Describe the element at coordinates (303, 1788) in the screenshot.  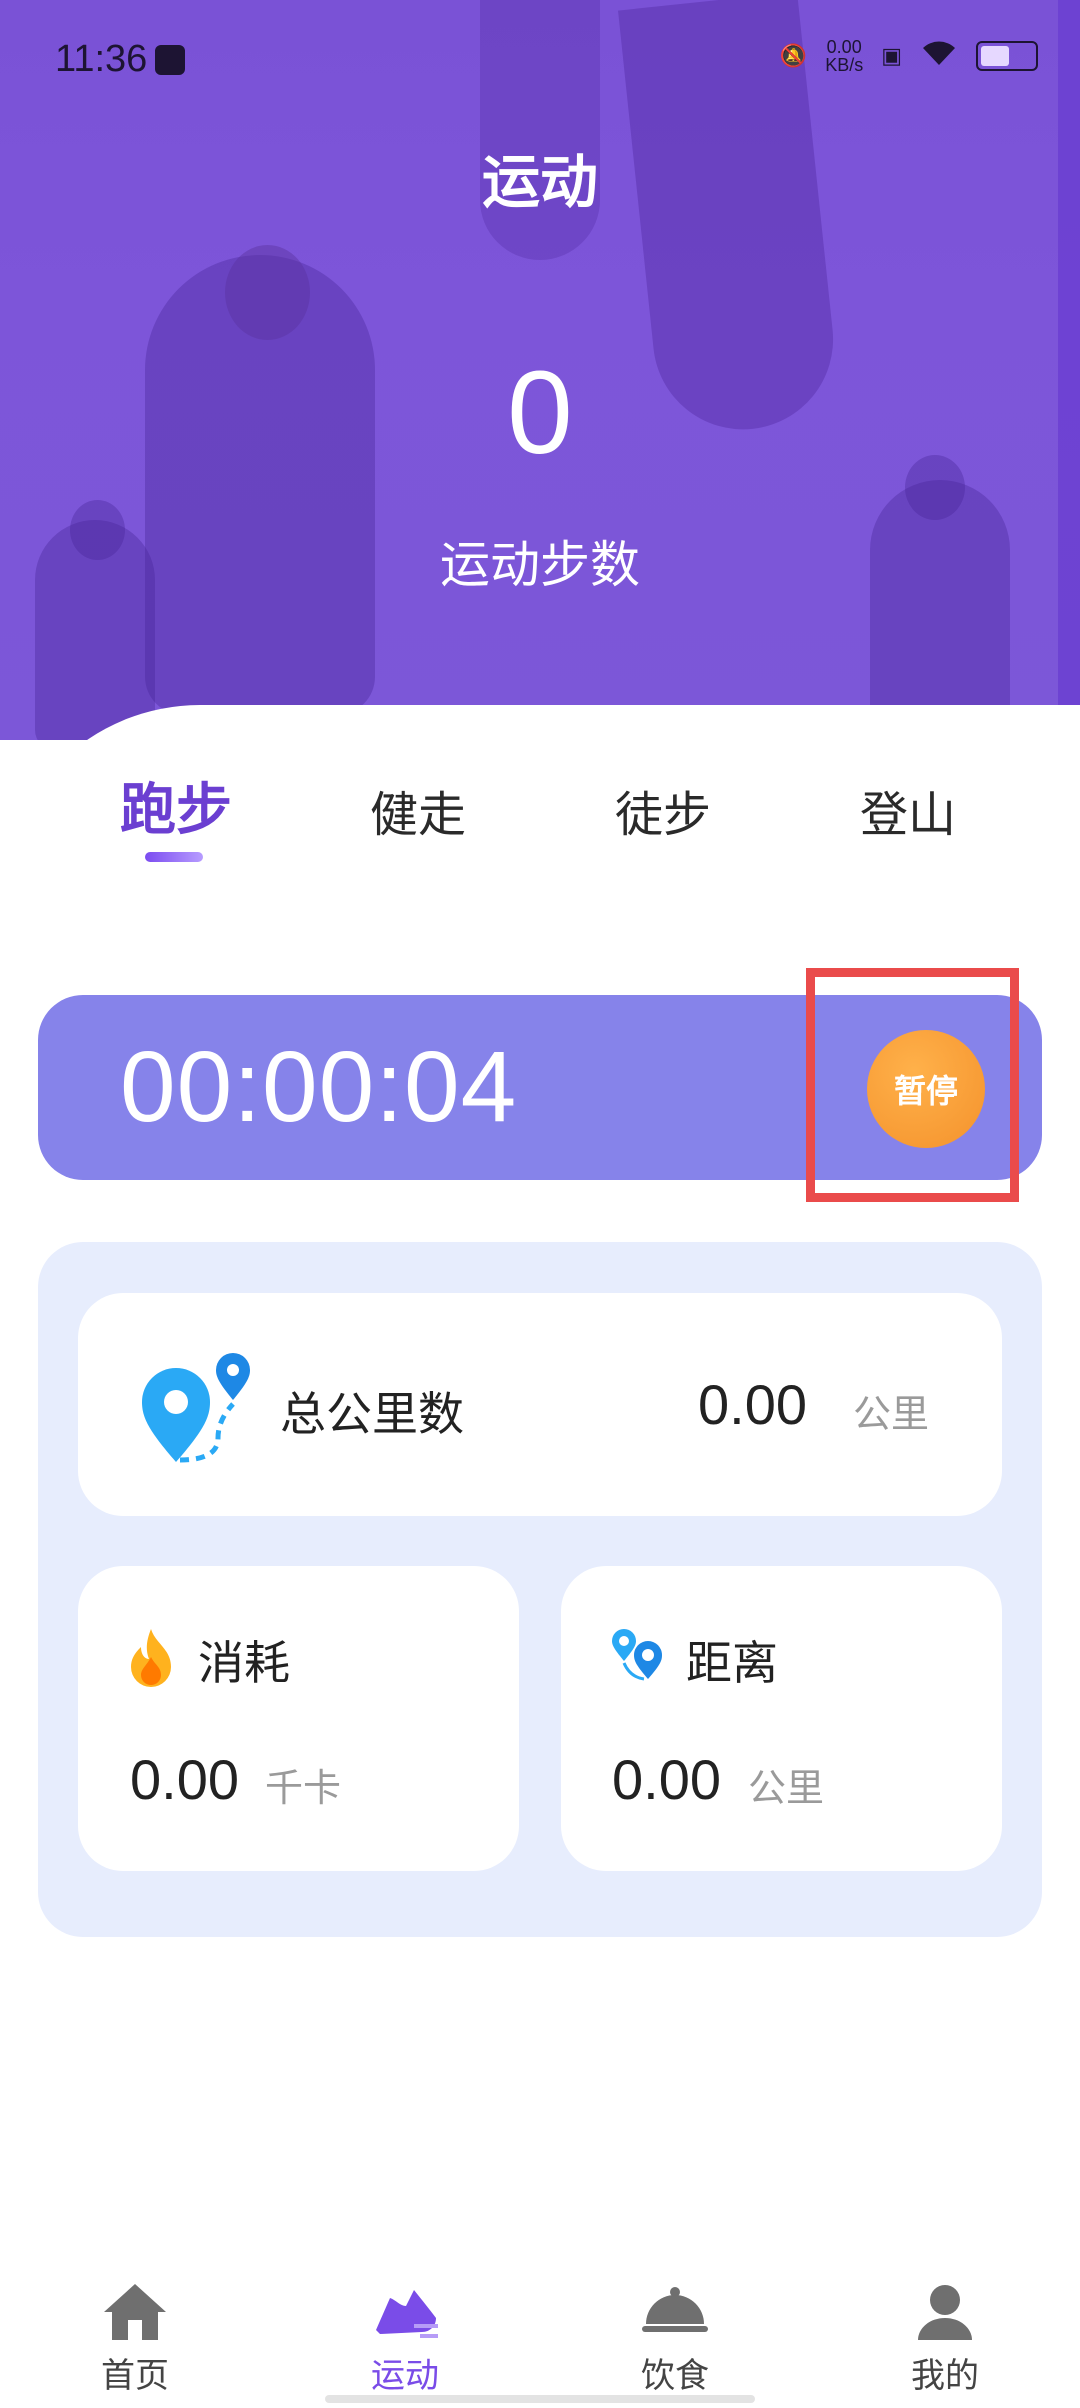
I see `calories-unit: 千卡` at that location.